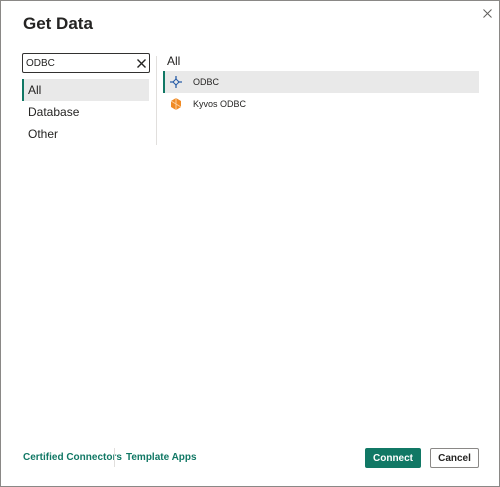 This screenshot has height=487, width=500. I want to click on close-button, so click(487, 13).